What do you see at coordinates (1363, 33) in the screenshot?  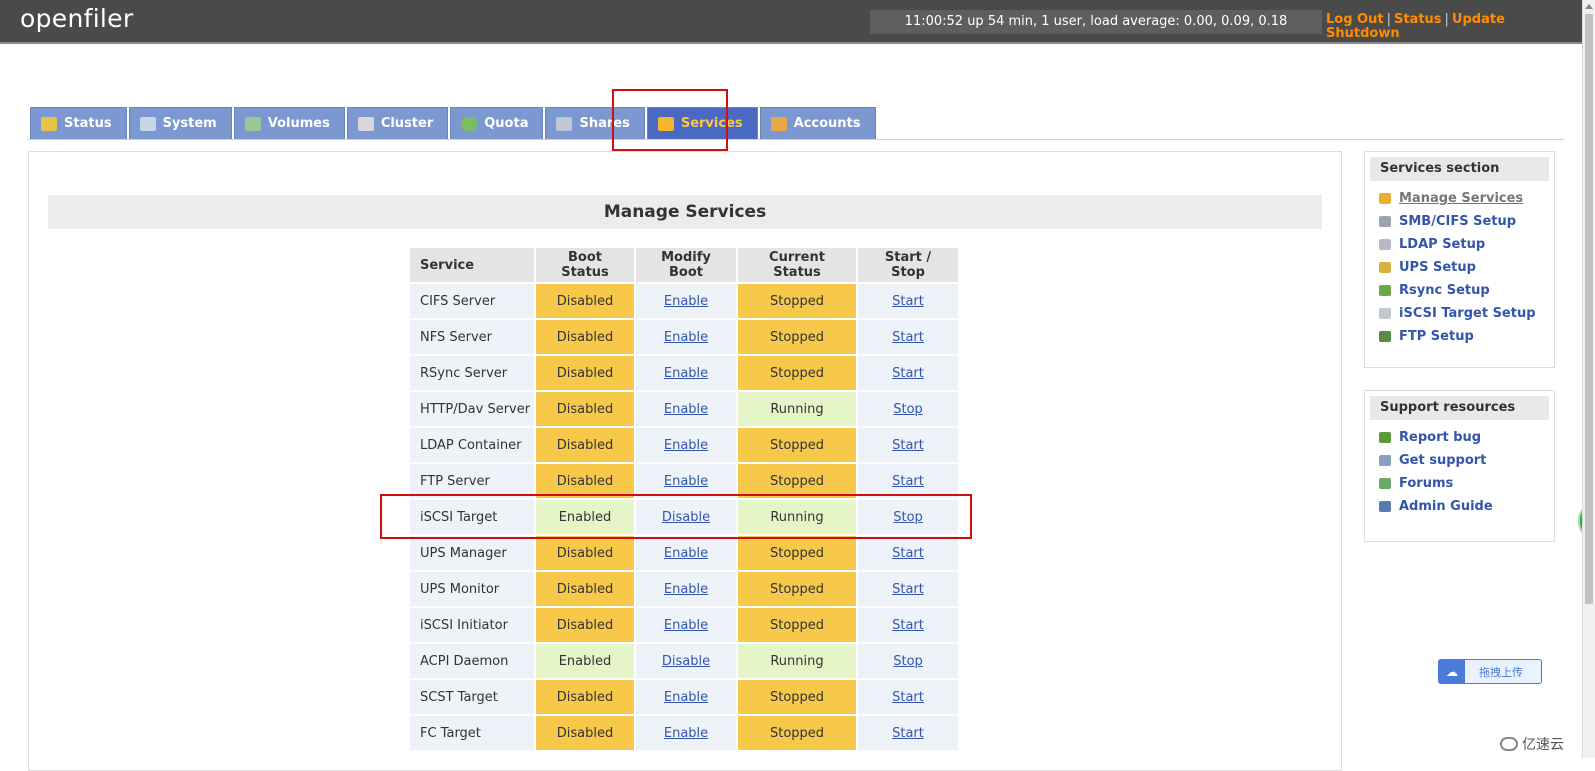 I see `shutdown-link: Shutdown` at bounding box center [1363, 33].